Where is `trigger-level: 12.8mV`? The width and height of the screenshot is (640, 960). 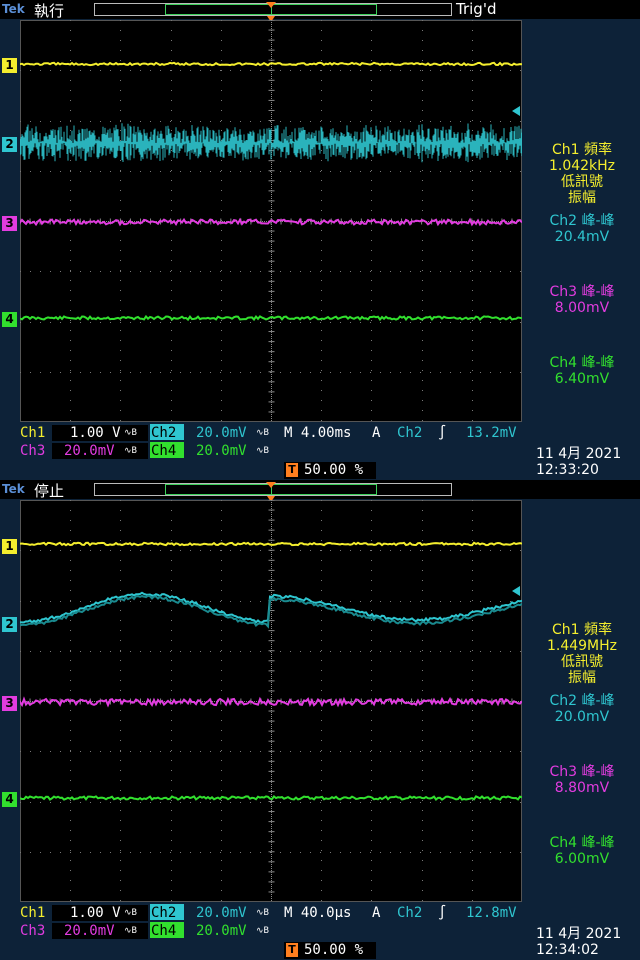
trigger-level: 12.8mV is located at coordinates (491, 913).